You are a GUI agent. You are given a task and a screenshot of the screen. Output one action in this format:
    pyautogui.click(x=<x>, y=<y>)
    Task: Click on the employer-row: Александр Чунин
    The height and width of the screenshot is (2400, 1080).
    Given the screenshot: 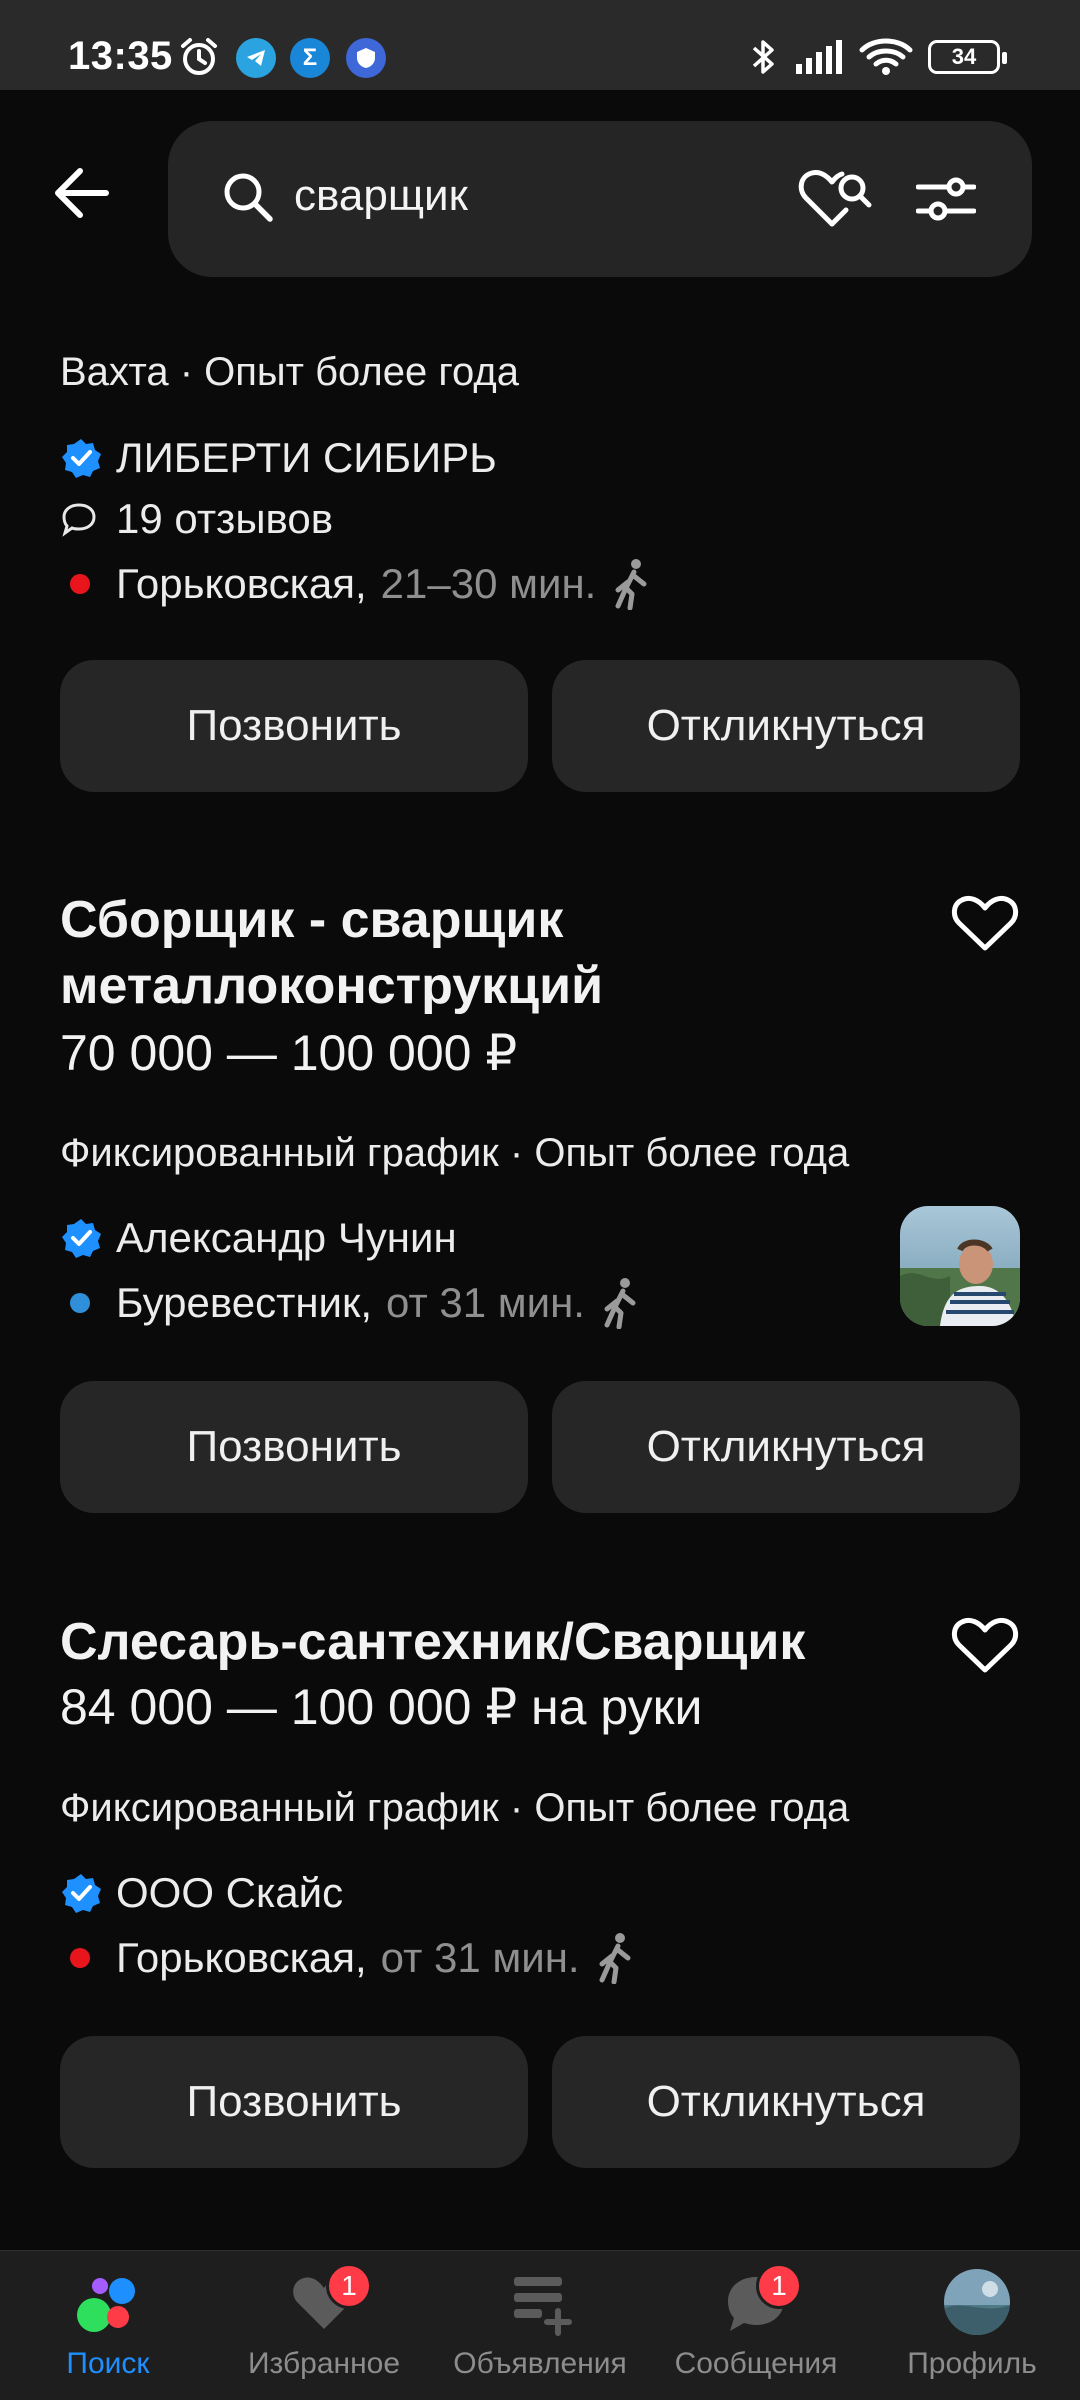 What is the action you would take?
    pyautogui.click(x=258, y=1238)
    